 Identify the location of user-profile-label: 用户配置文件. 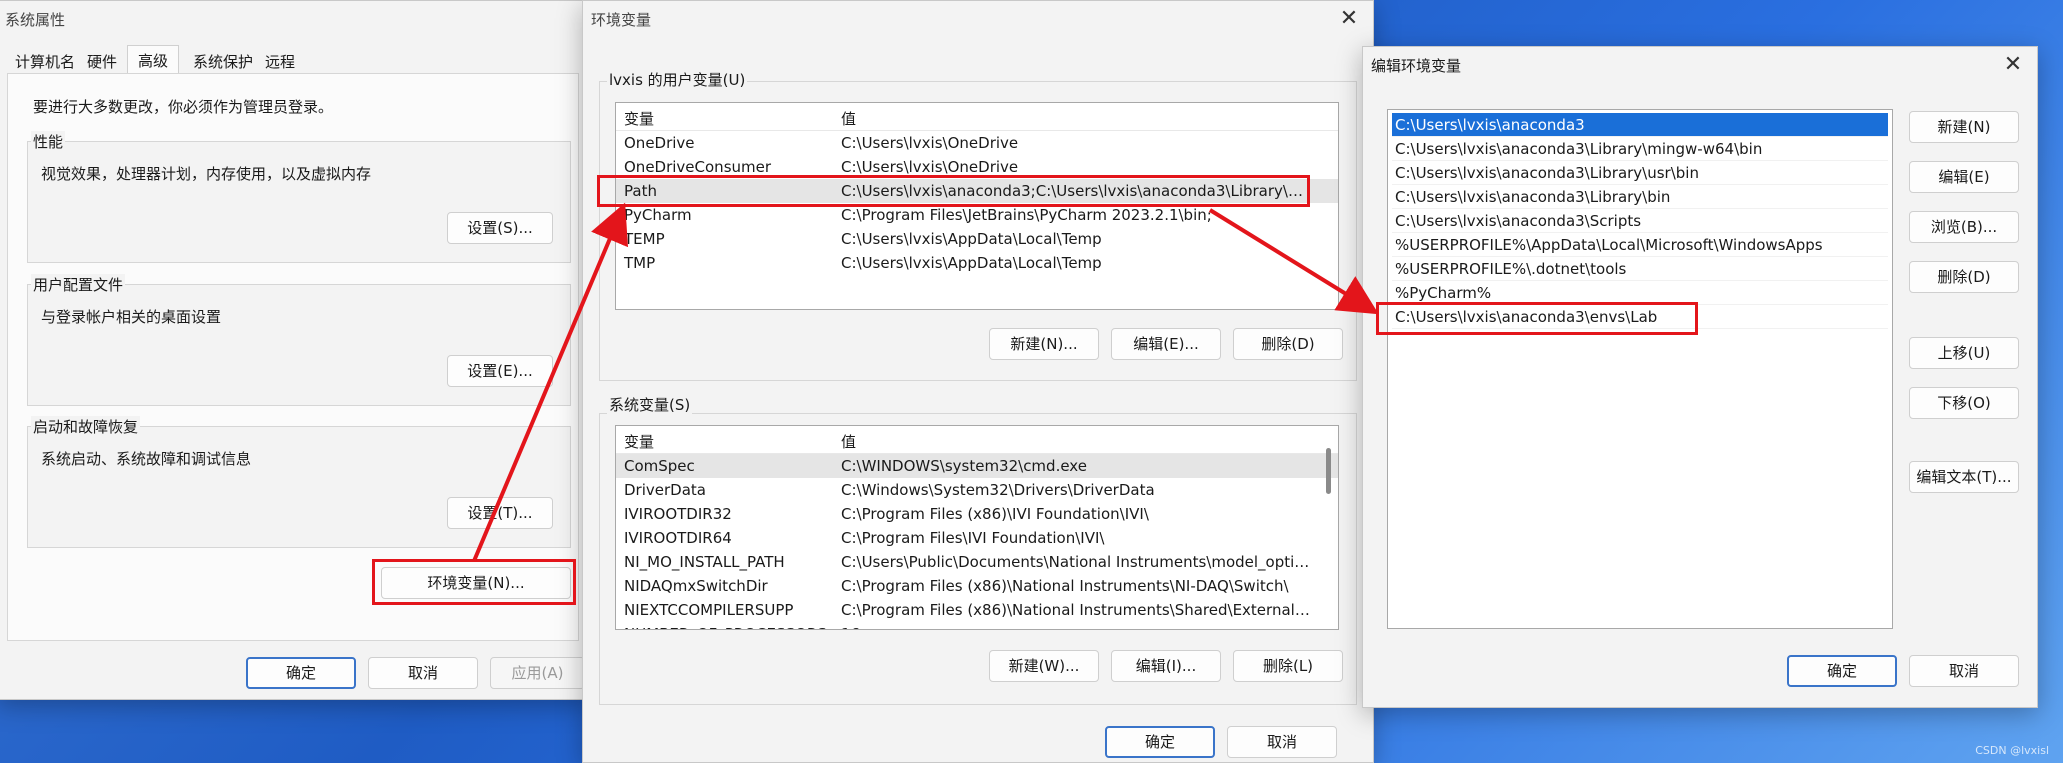
(78, 284).